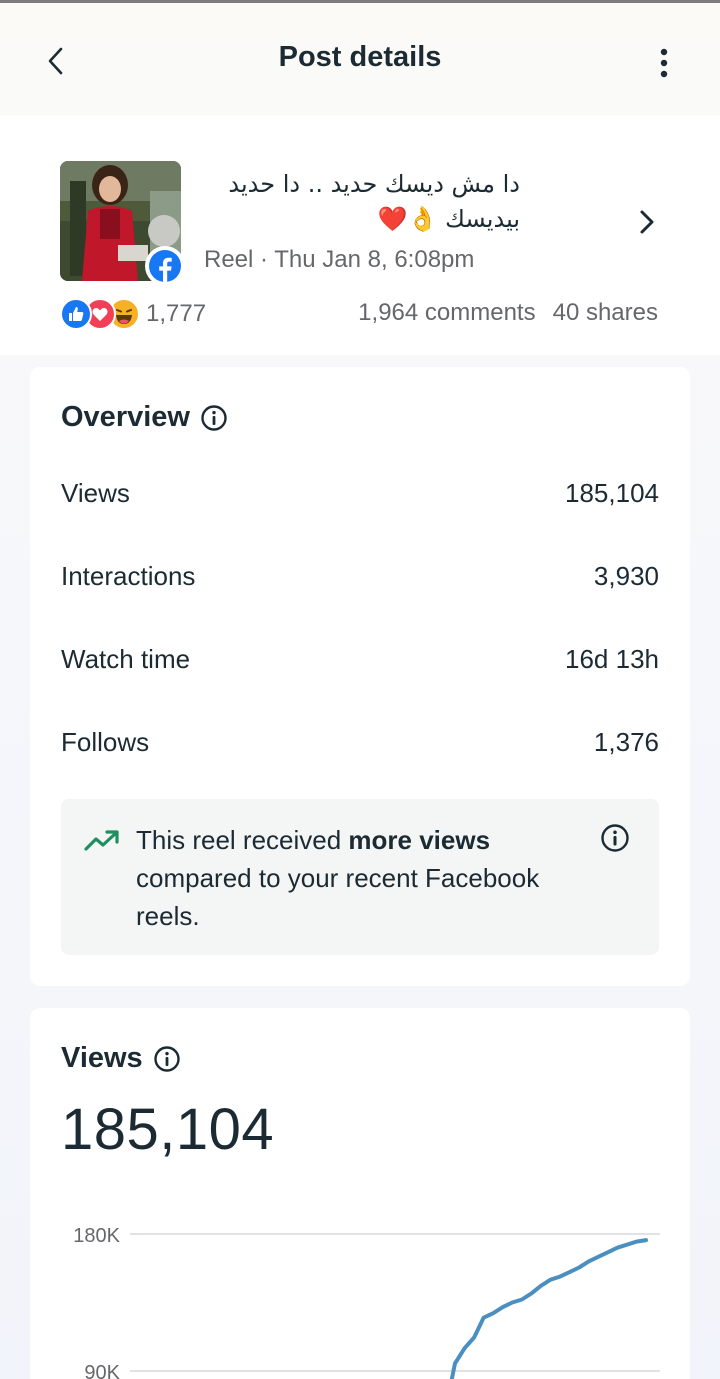 Image resolution: width=720 pixels, height=1379 pixels. I want to click on more-options-button, so click(664, 63).